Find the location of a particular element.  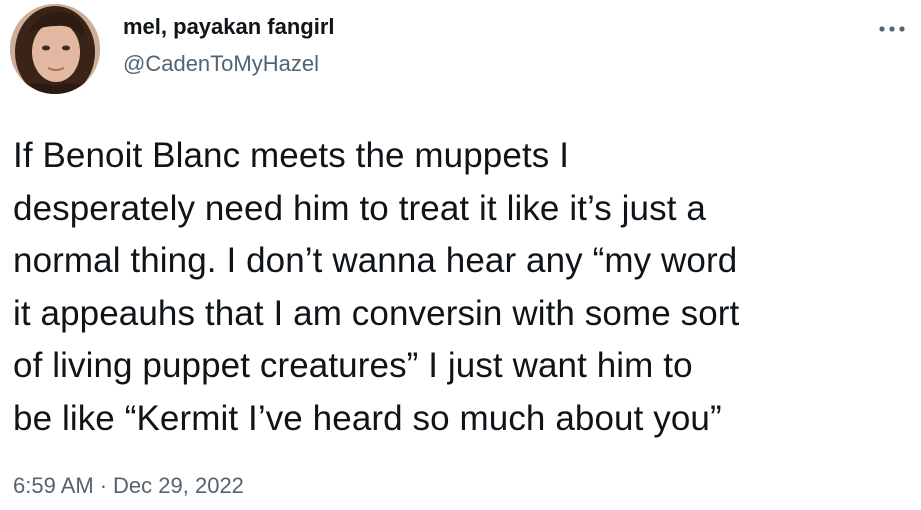

tweet-date: Dec 29, 2022 is located at coordinates (178, 485).